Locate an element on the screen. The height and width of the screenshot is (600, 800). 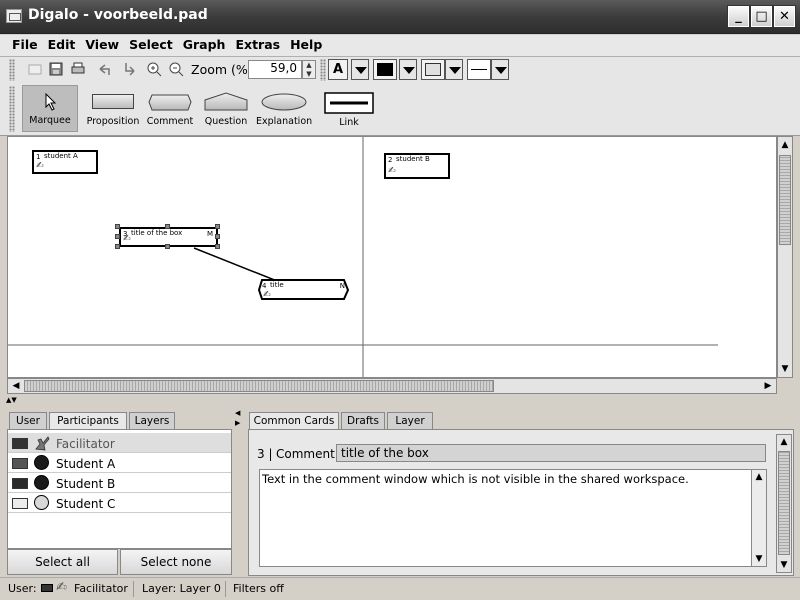
card-number: 3 | is located at coordinates (265, 454).